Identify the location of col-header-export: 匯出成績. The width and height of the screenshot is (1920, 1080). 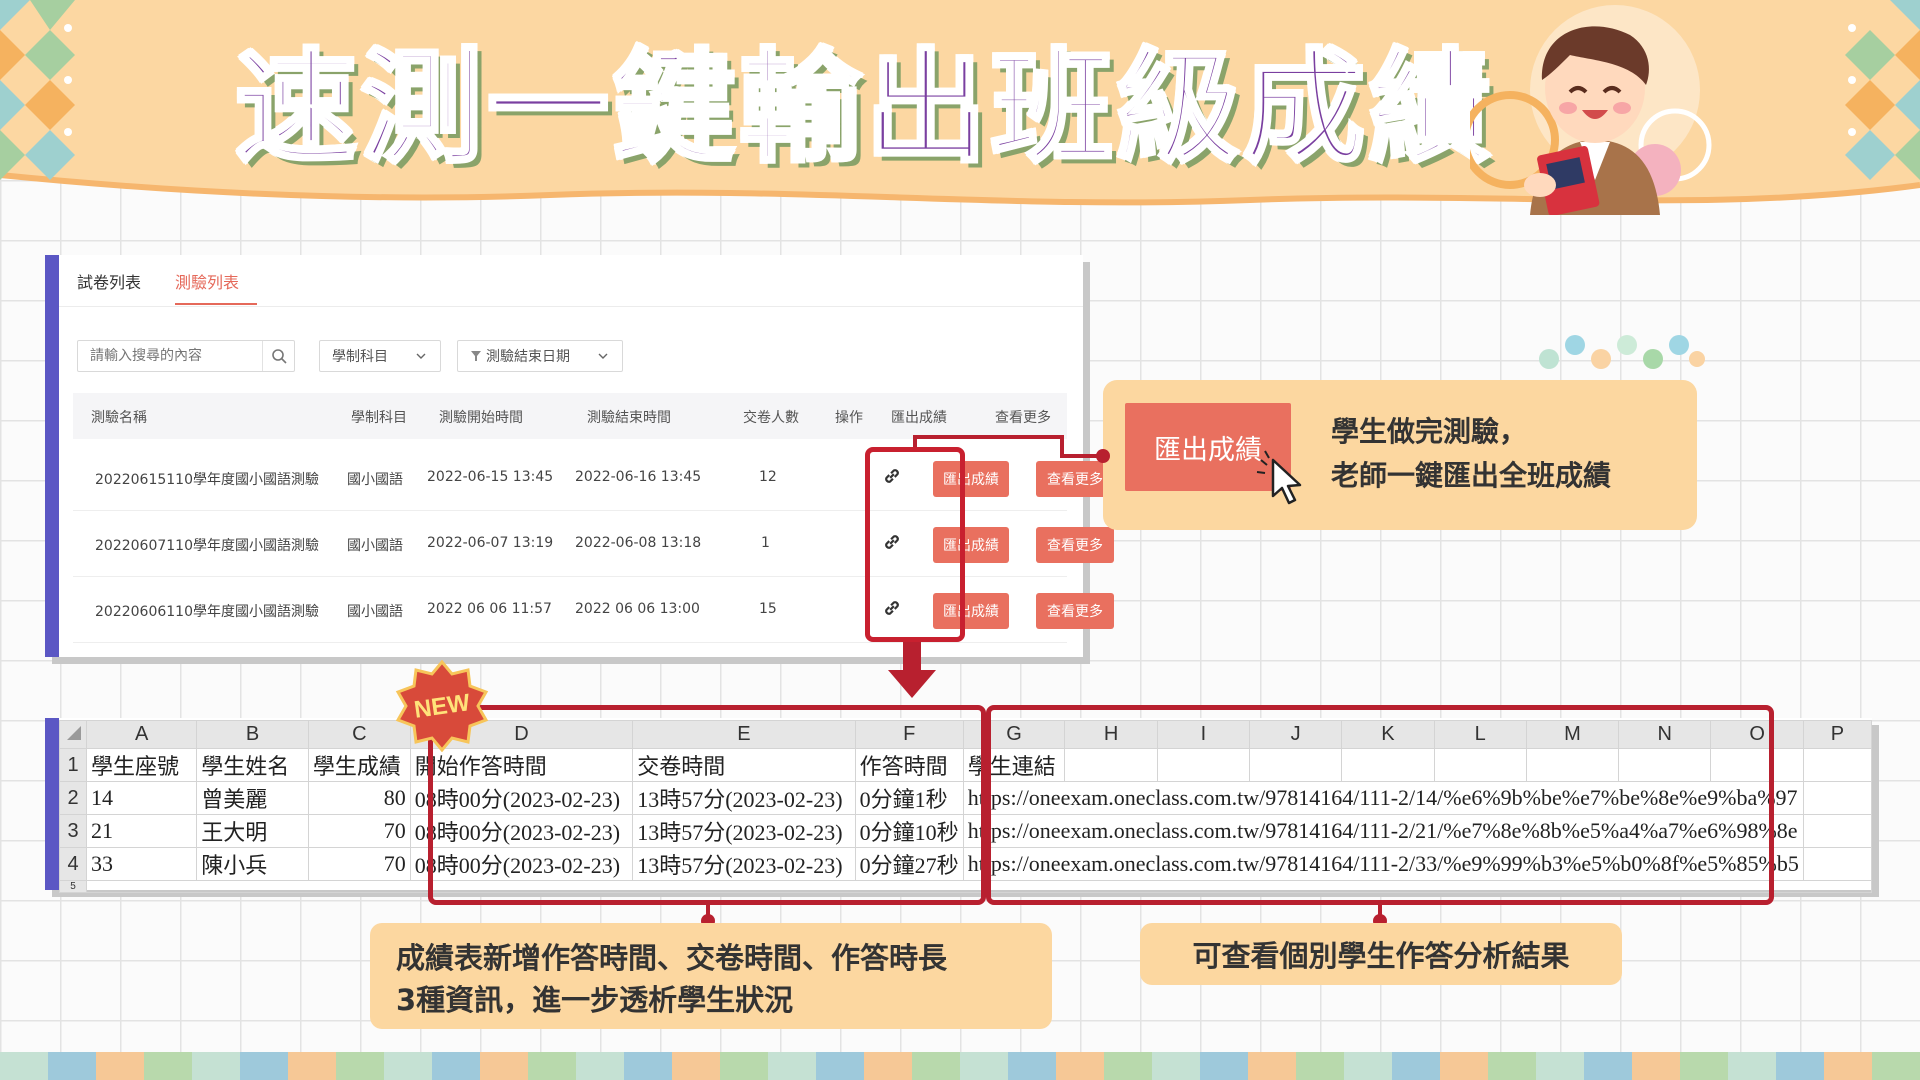
(919, 418).